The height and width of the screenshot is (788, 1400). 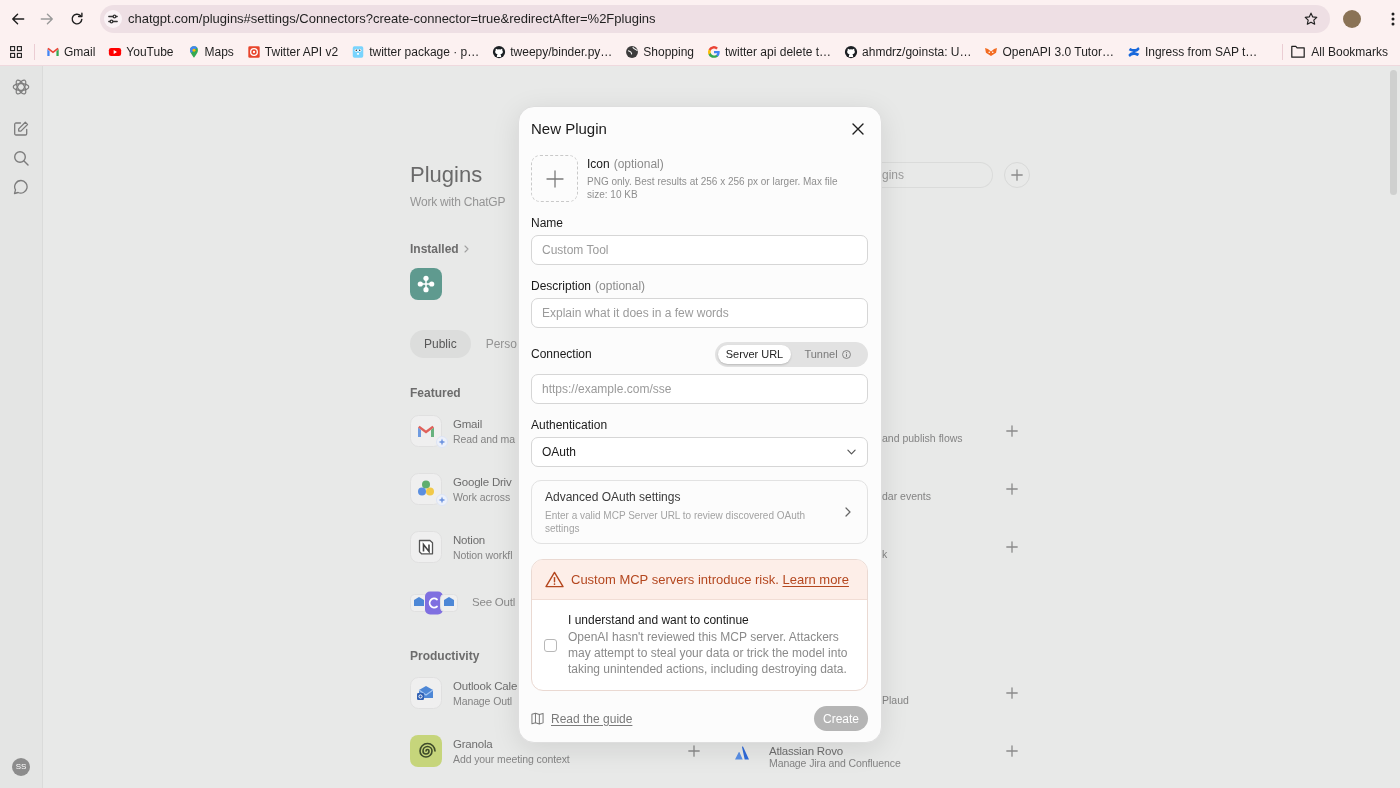 What do you see at coordinates (547, 223) in the screenshot?
I see `field-label: Name` at bounding box center [547, 223].